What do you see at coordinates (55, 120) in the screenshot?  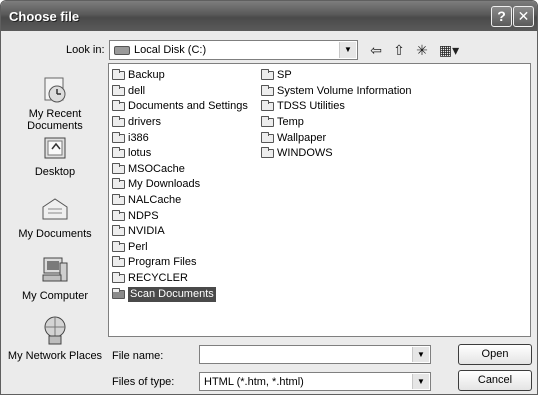 I see `place-label: My Recent Documents` at bounding box center [55, 120].